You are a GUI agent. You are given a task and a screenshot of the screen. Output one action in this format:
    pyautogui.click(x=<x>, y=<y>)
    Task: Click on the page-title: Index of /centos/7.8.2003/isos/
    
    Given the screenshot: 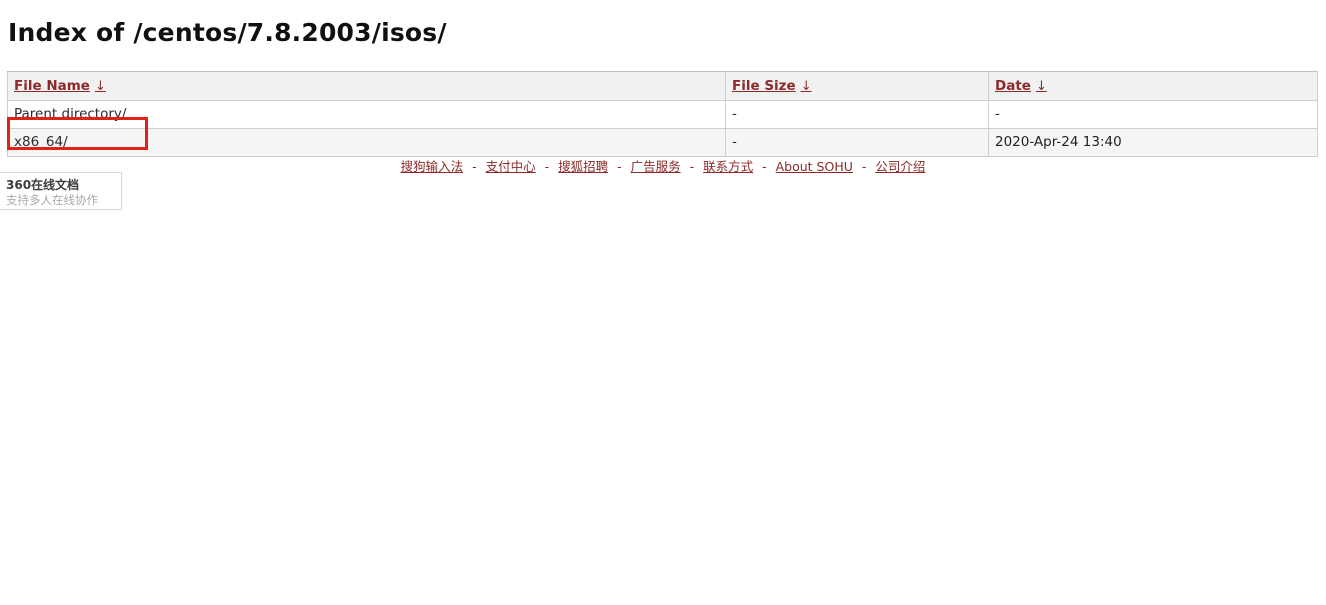 What is the action you would take?
    pyautogui.click(x=227, y=32)
    